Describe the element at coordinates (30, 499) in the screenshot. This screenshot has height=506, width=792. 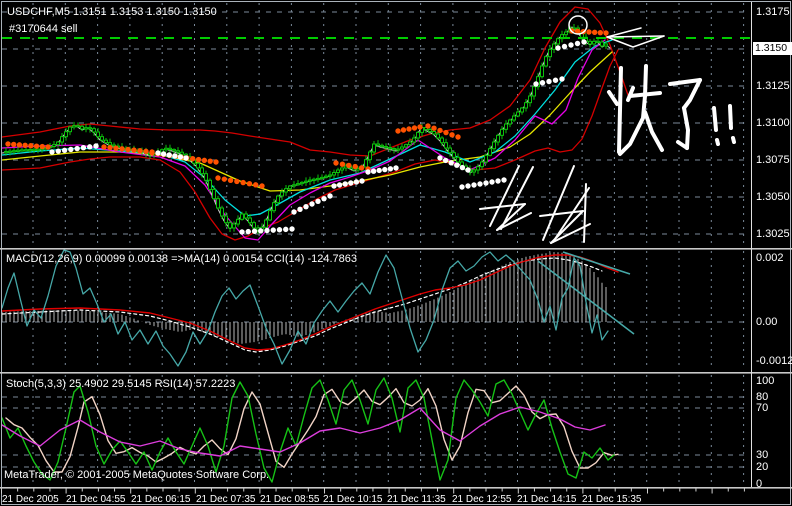
I see `time-axis-label: 21 Dec 2005` at that location.